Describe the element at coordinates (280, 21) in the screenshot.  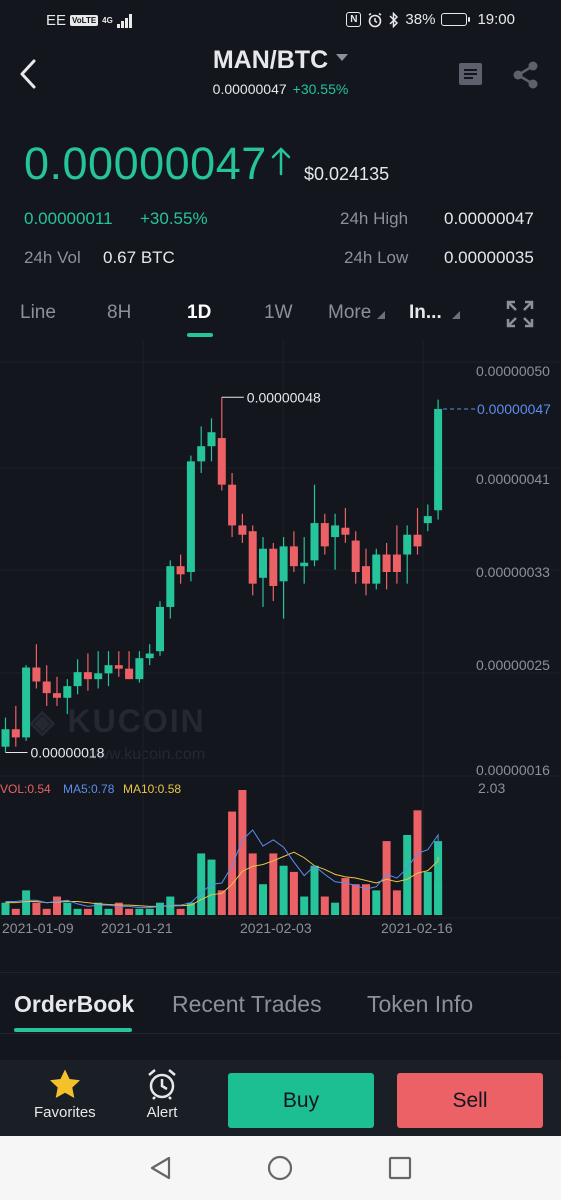
I see `status-bar: EE VoLTE 4G N 38% 19:00` at that location.